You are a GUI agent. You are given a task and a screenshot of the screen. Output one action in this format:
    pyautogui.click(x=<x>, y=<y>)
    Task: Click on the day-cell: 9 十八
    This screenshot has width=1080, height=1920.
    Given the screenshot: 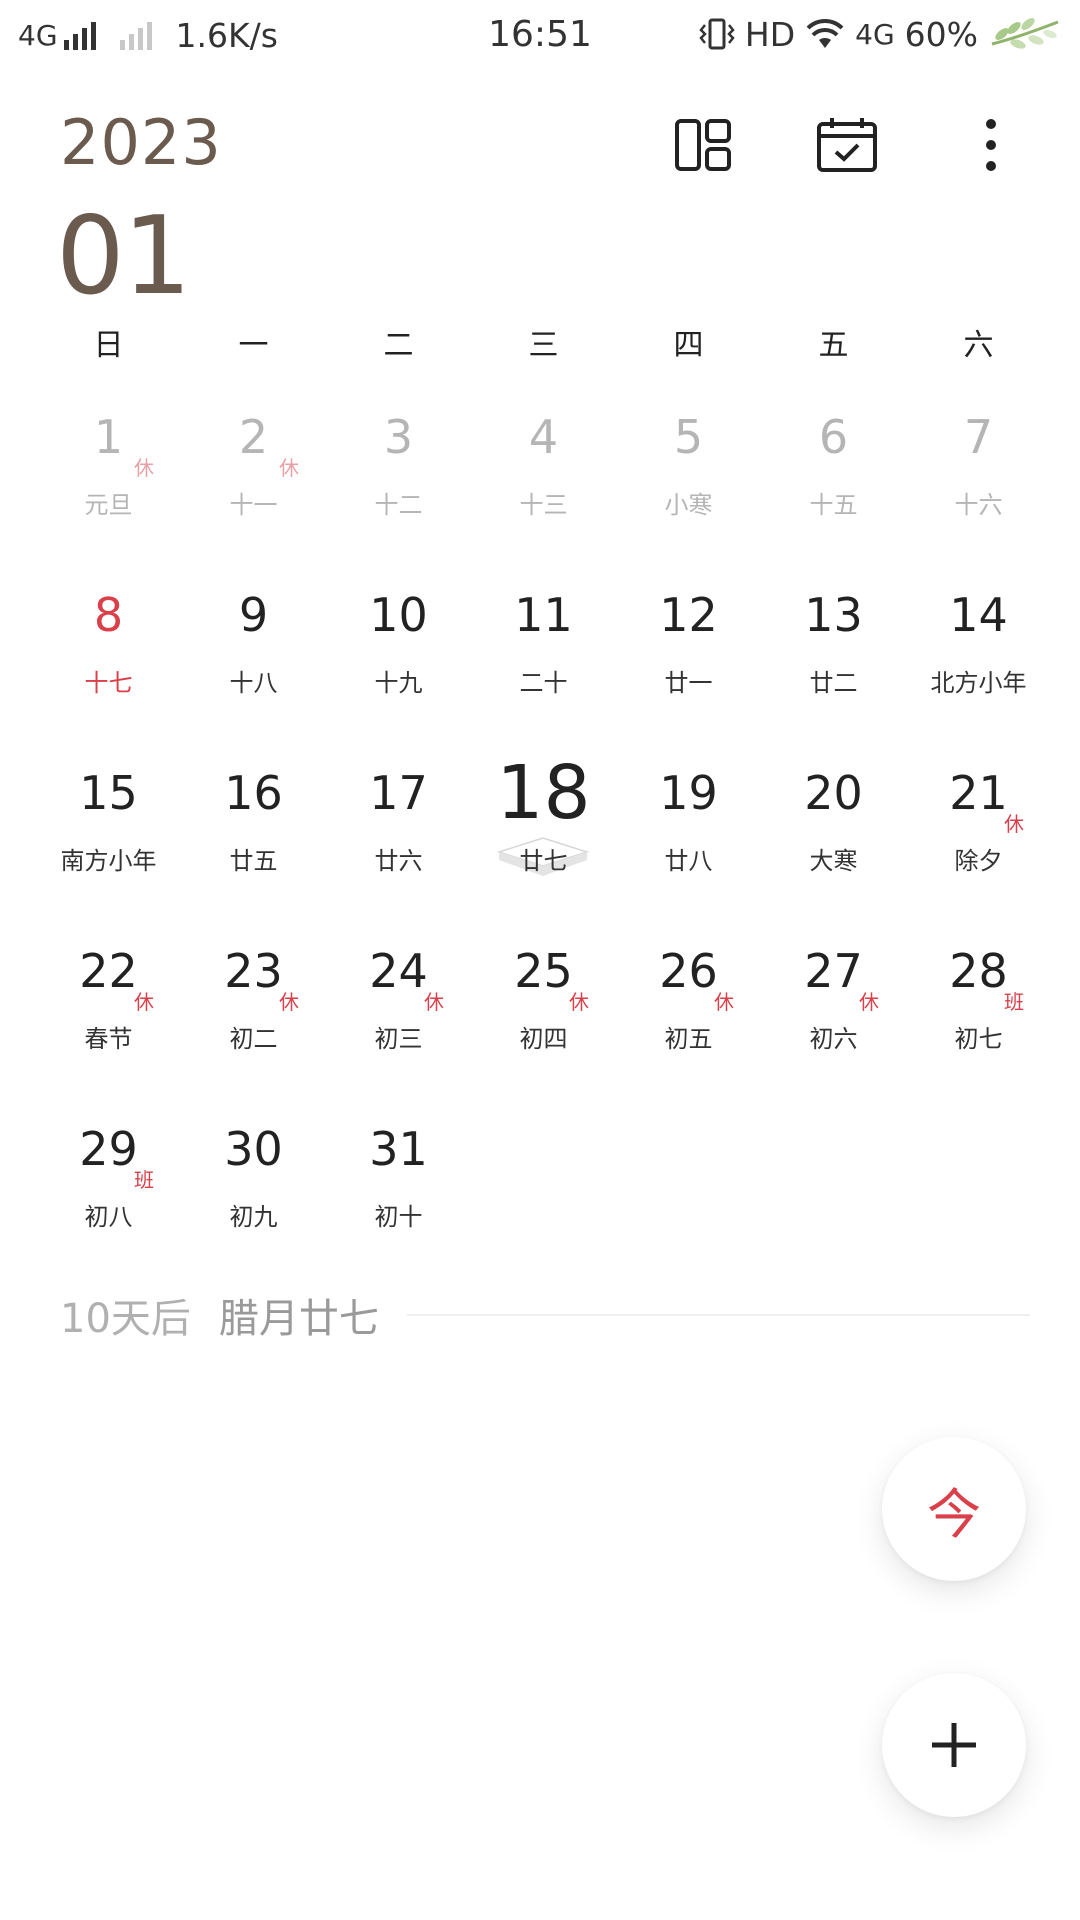 What is the action you would take?
    pyautogui.click(x=253, y=647)
    